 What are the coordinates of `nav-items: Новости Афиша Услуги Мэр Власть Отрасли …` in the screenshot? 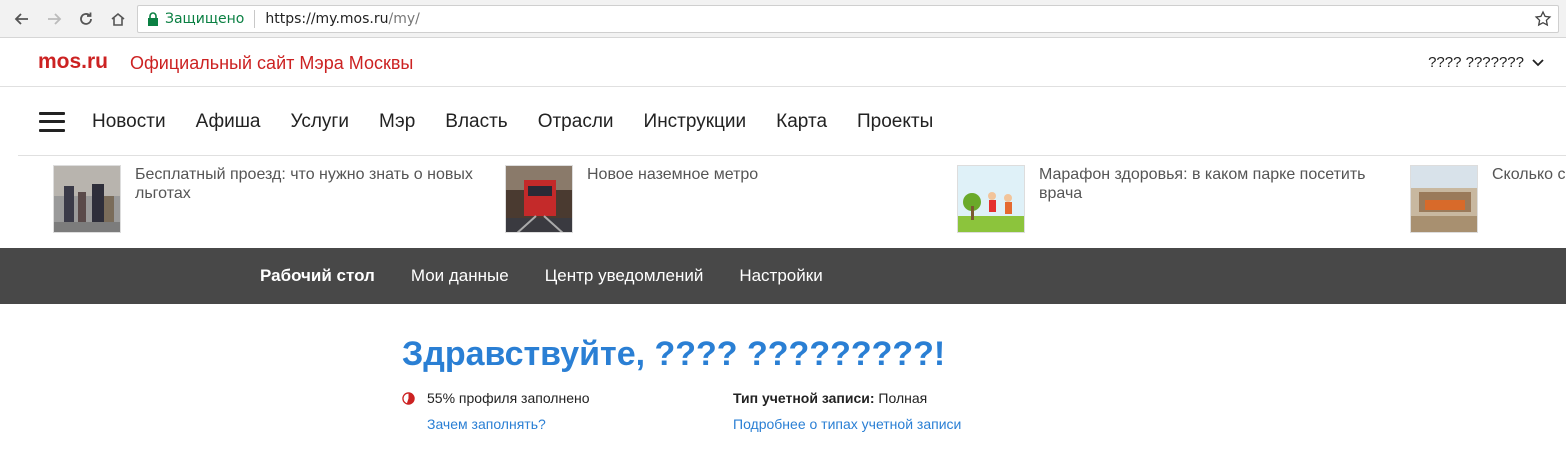 It's located at (527, 122).